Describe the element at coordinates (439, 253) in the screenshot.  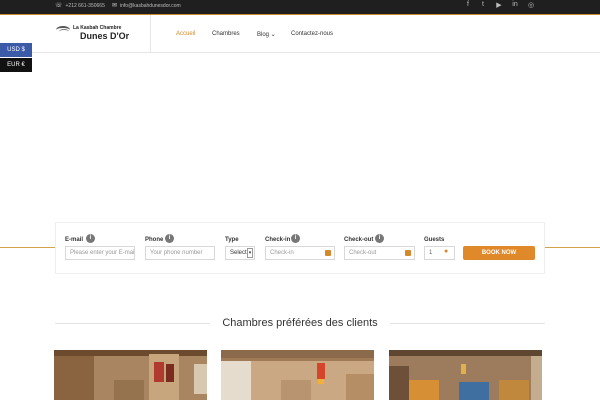
I see `guests-input: 1` at that location.